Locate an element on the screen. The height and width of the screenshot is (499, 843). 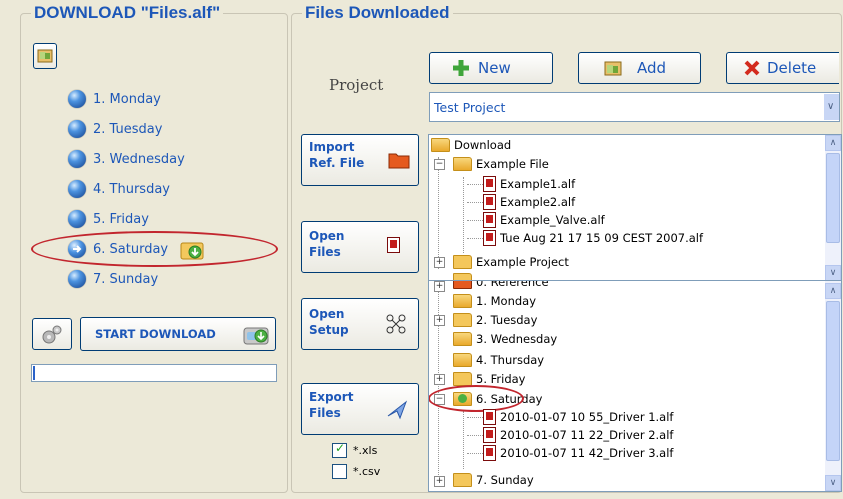
day-item-sunday: 7. Sunday is located at coordinates (113, 279).